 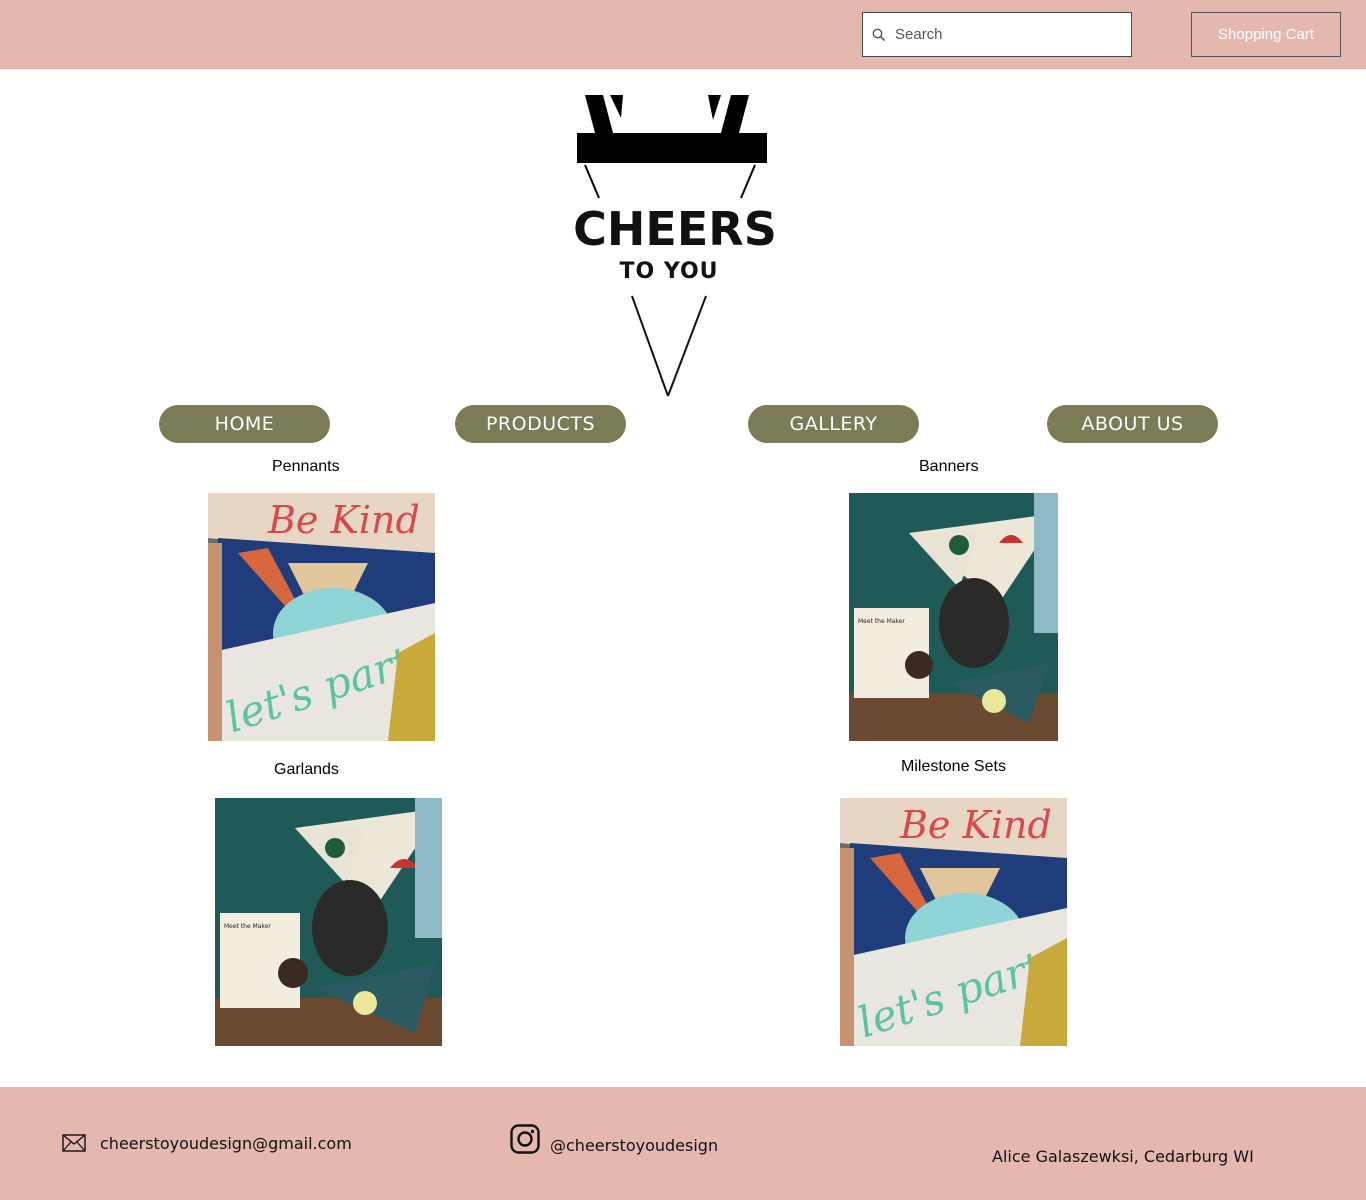 I want to click on top-bar: Shopping Cart, so click(x=683, y=34).